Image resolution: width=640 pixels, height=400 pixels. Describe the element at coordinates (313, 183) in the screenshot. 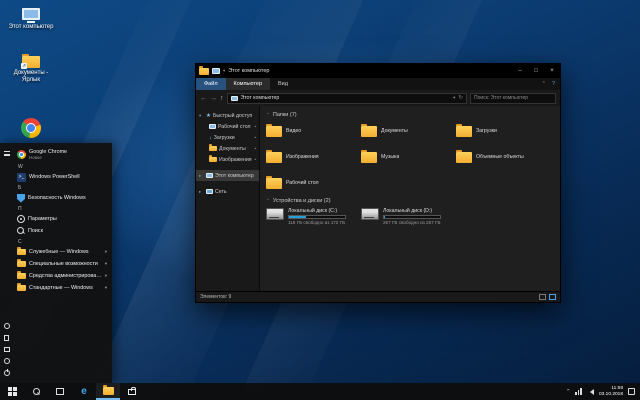

I see `folder-tile-desktop: Рабочий стол` at that location.